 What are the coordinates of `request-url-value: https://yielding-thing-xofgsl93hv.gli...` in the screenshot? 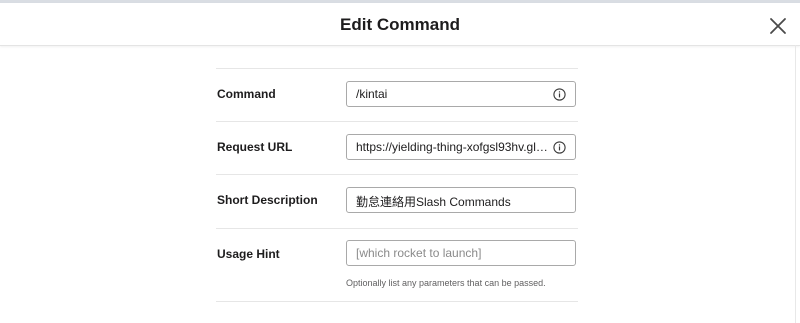 It's located at (452, 147).